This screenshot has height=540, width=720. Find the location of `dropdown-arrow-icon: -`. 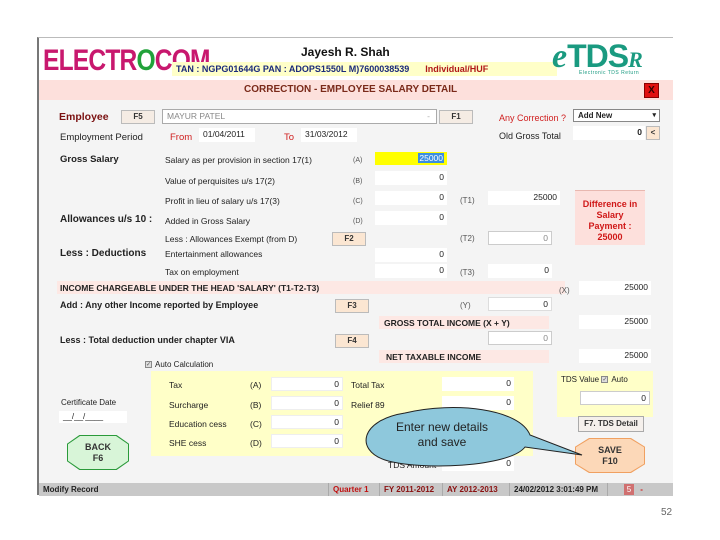

dropdown-arrow-icon: - is located at coordinates (428, 116).